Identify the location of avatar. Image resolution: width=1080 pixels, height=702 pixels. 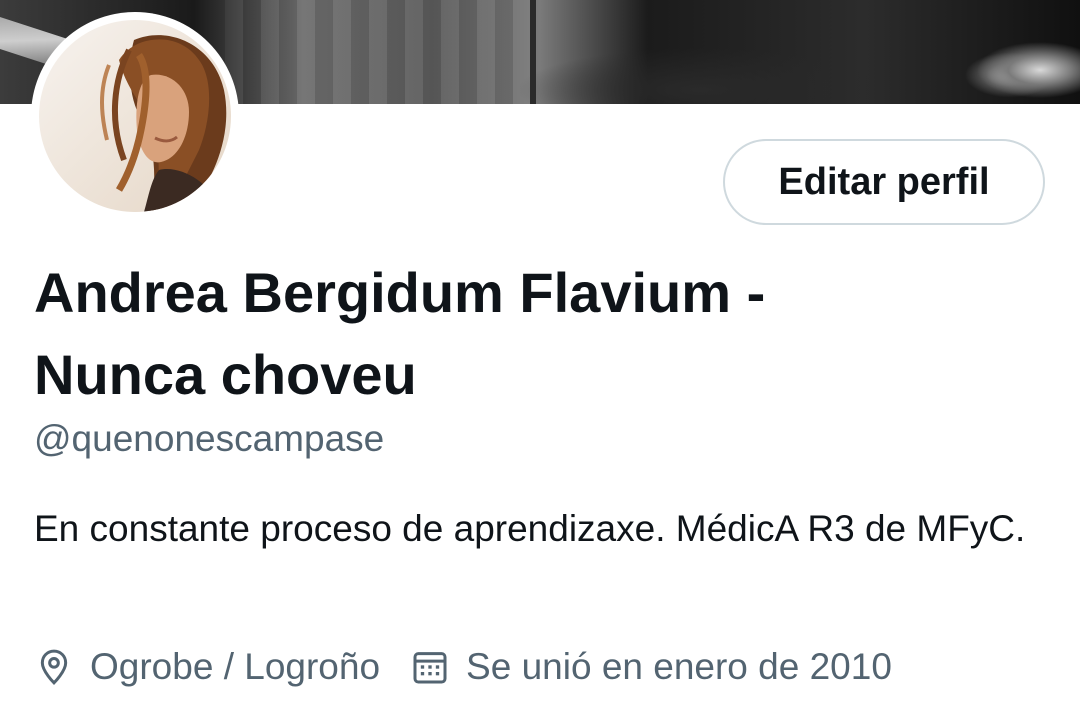
(135, 116).